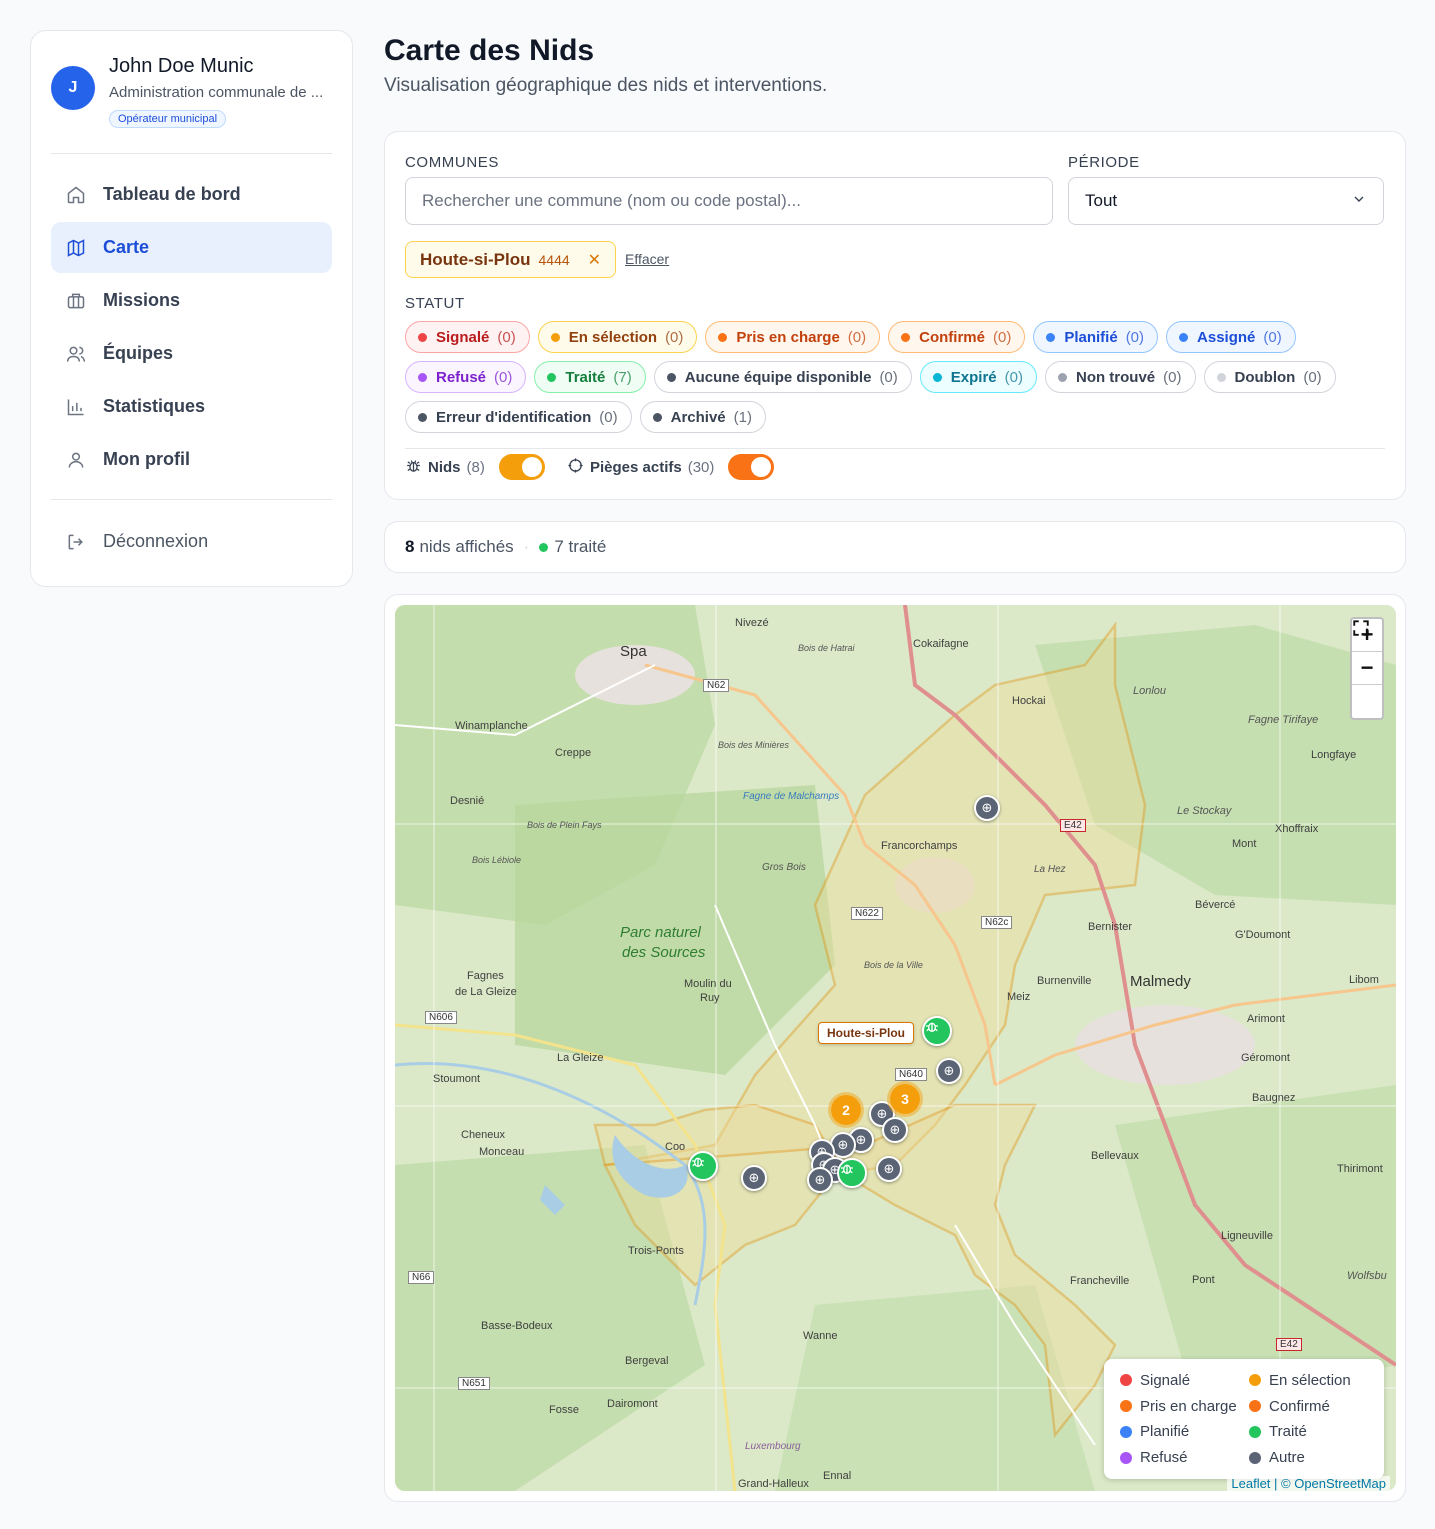 This screenshot has height=1529, width=1435. Describe the element at coordinates (191, 247) in the screenshot. I see `nav-item-map: Carte` at that location.